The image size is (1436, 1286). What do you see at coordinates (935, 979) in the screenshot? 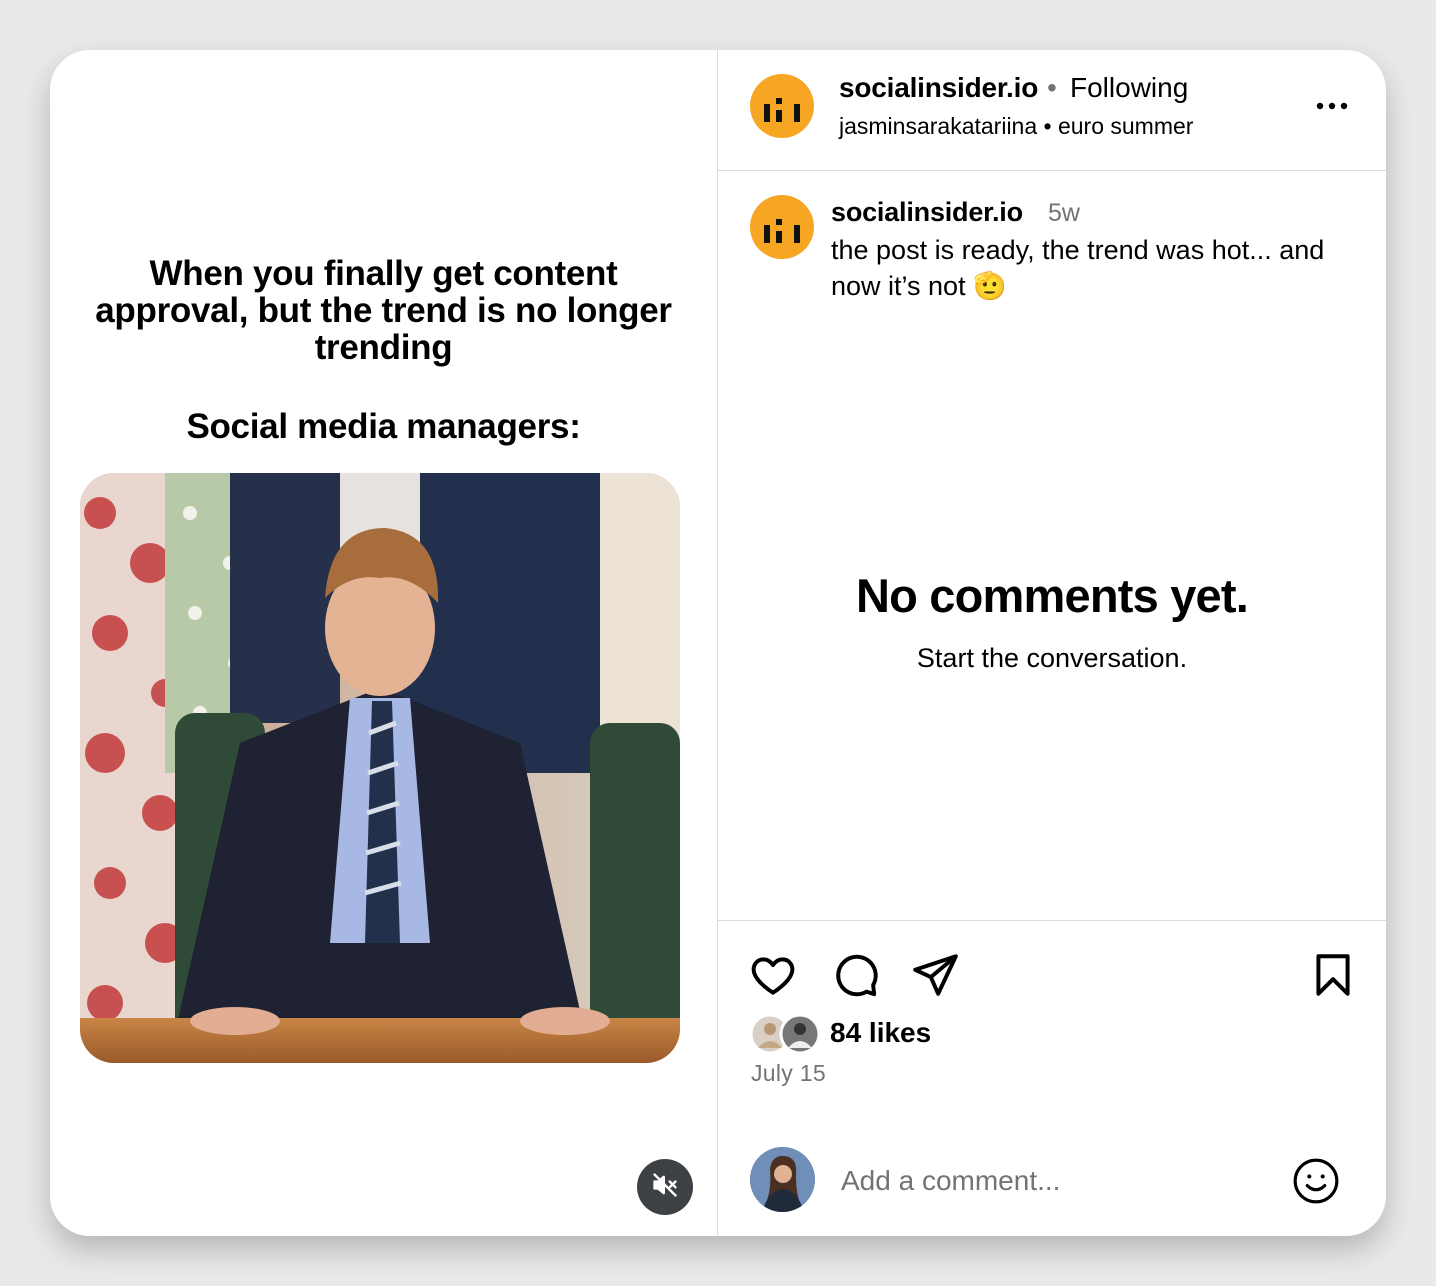
I see `share-icon` at bounding box center [935, 979].